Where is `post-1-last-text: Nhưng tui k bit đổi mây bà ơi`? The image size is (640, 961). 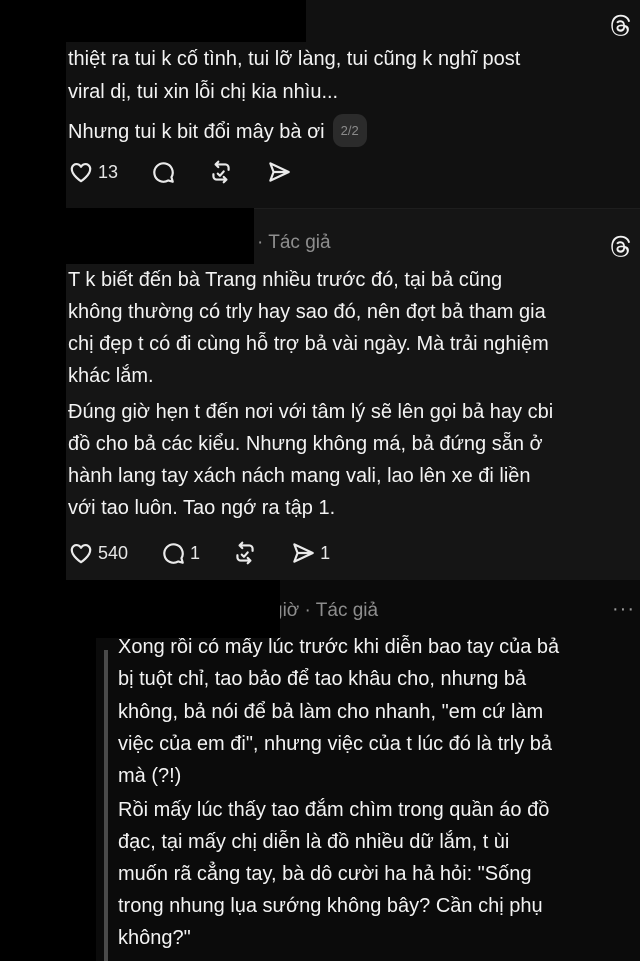 post-1-last-text: Nhưng tui k bit đổi mây bà ơi is located at coordinates (196, 131).